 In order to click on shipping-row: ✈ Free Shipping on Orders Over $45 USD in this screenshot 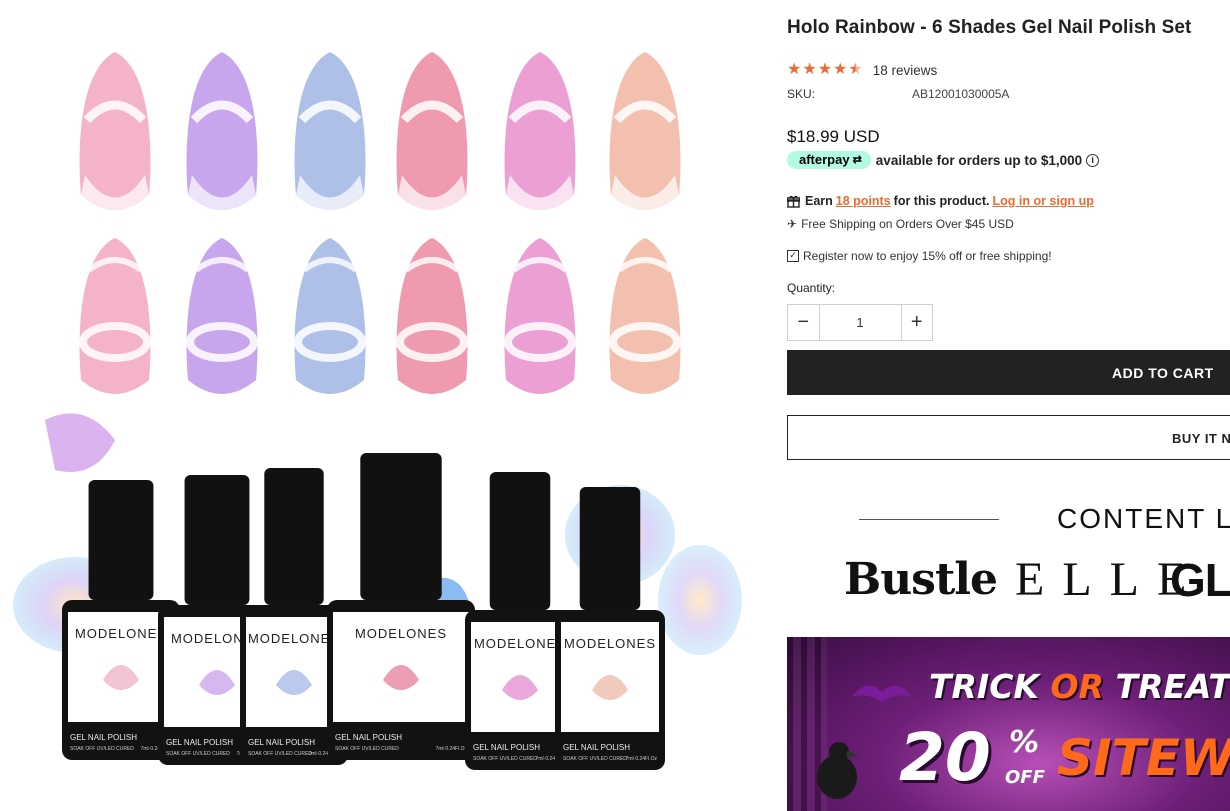, I will do `click(900, 224)`.